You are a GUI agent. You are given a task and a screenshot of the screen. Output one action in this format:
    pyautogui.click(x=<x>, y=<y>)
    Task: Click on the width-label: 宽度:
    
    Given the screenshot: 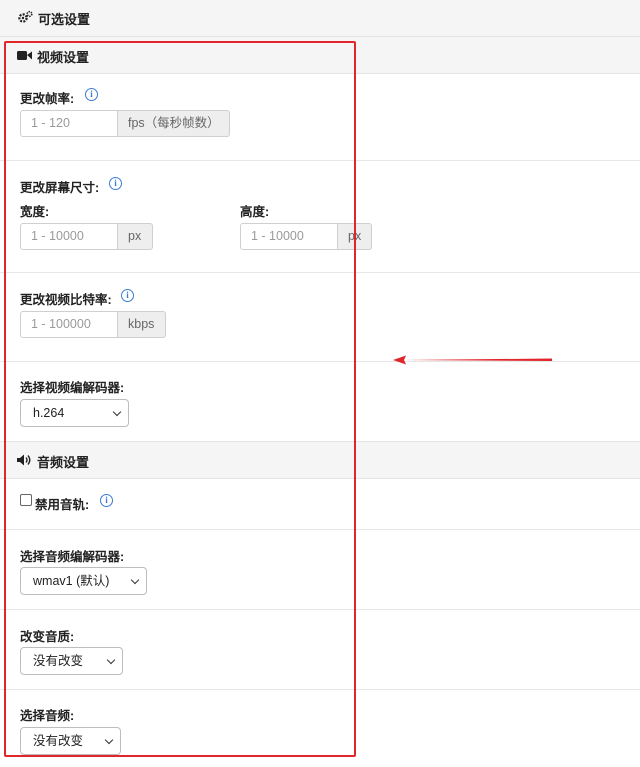 What is the action you would take?
    pyautogui.click(x=35, y=212)
    